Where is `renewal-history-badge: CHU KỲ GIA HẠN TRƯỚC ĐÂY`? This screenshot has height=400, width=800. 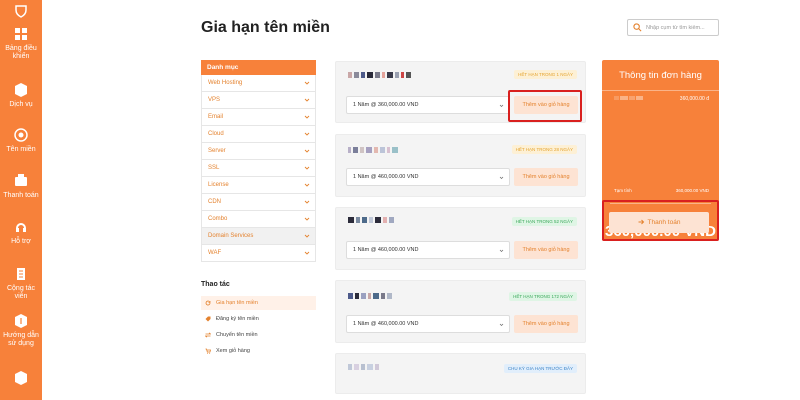
renewal-history-badge: CHU KỲ GIA HẠN TRƯỚC ĐÂY is located at coordinates (540, 368).